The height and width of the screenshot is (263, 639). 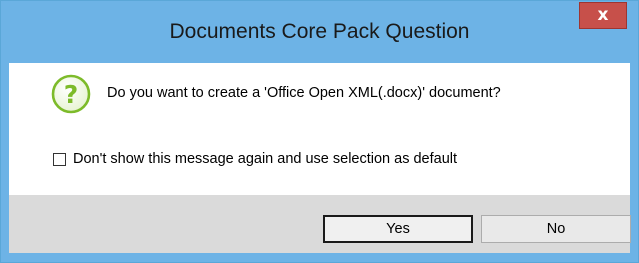 What do you see at coordinates (398, 229) in the screenshot?
I see `yes-button: Yes` at bounding box center [398, 229].